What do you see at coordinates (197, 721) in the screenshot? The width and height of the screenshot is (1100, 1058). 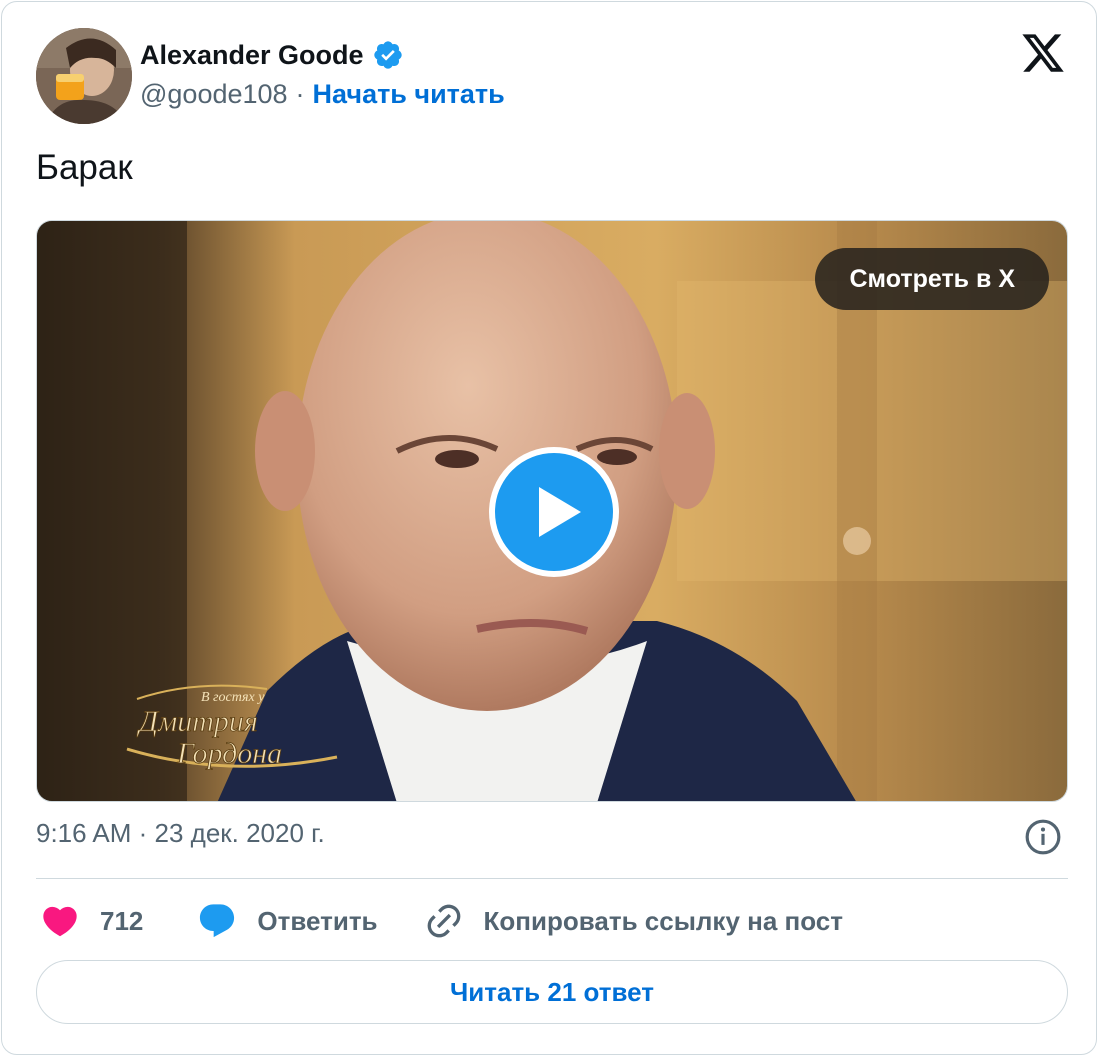 I see `svg-text: Дмитрия` at bounding box center [197, 721].